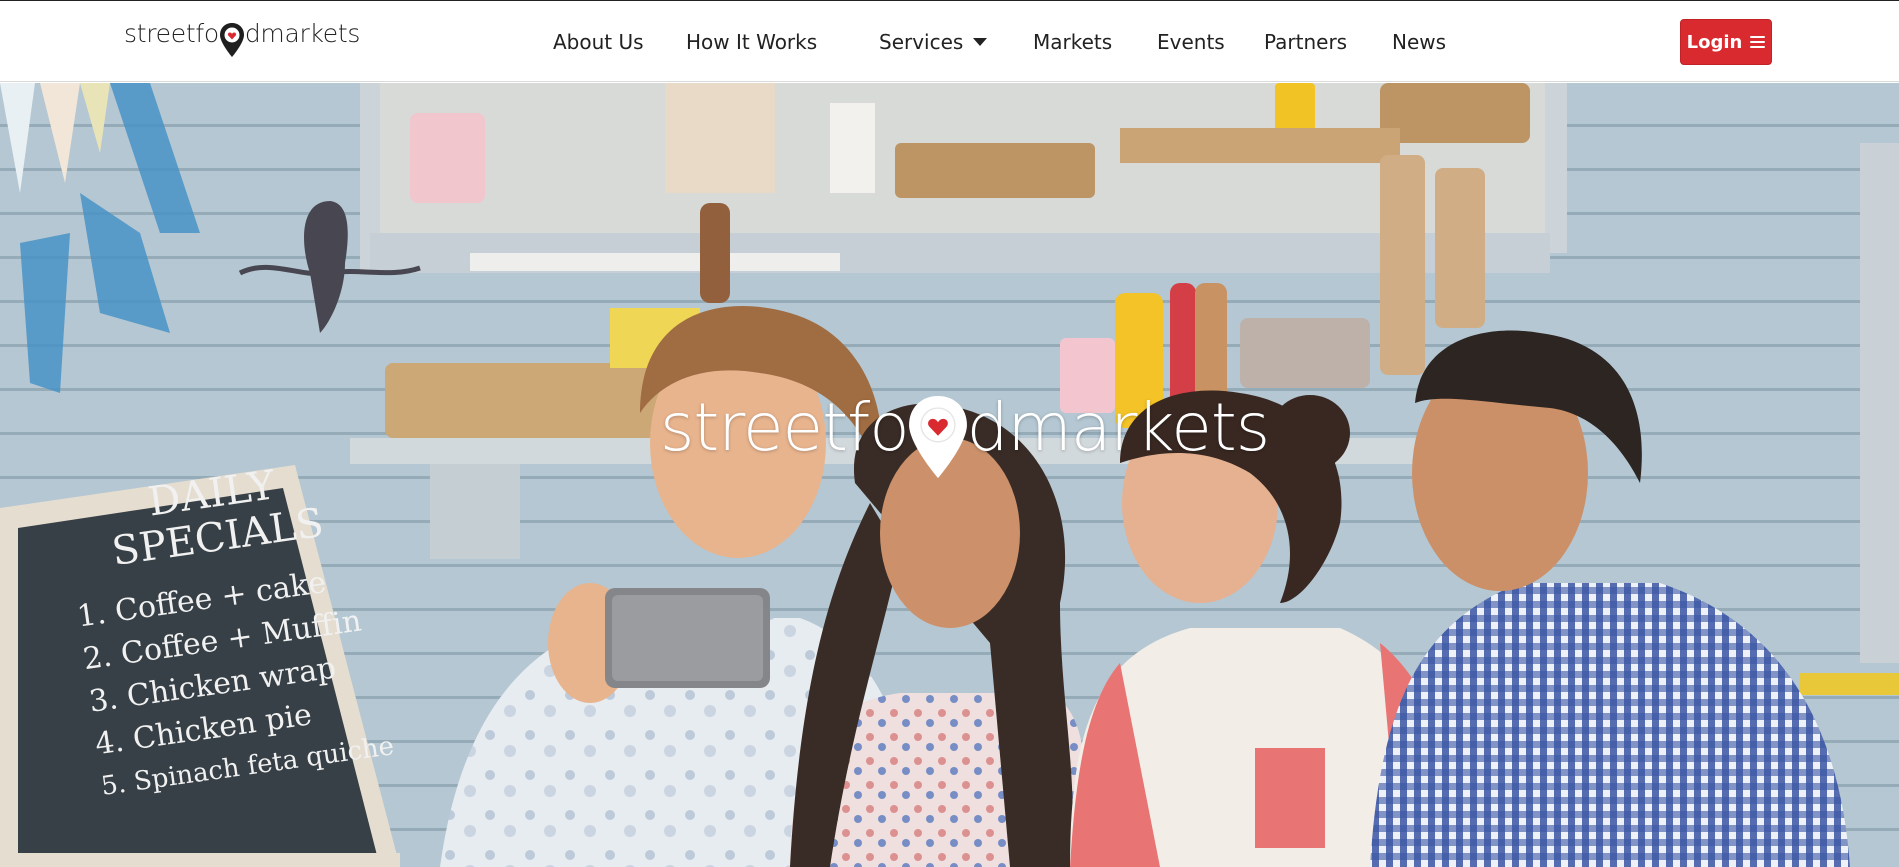 The image size is (1899, 867). I want to click on nav-partners: Partners, so click(1305, 42).